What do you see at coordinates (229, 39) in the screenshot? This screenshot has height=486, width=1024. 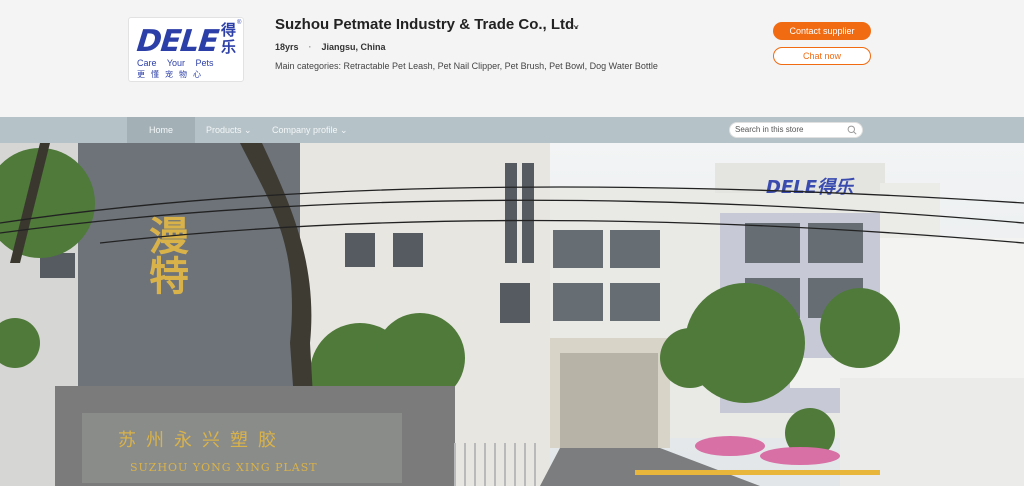 I see `logo-cn: 得乐` at bounding box center [229, 39].